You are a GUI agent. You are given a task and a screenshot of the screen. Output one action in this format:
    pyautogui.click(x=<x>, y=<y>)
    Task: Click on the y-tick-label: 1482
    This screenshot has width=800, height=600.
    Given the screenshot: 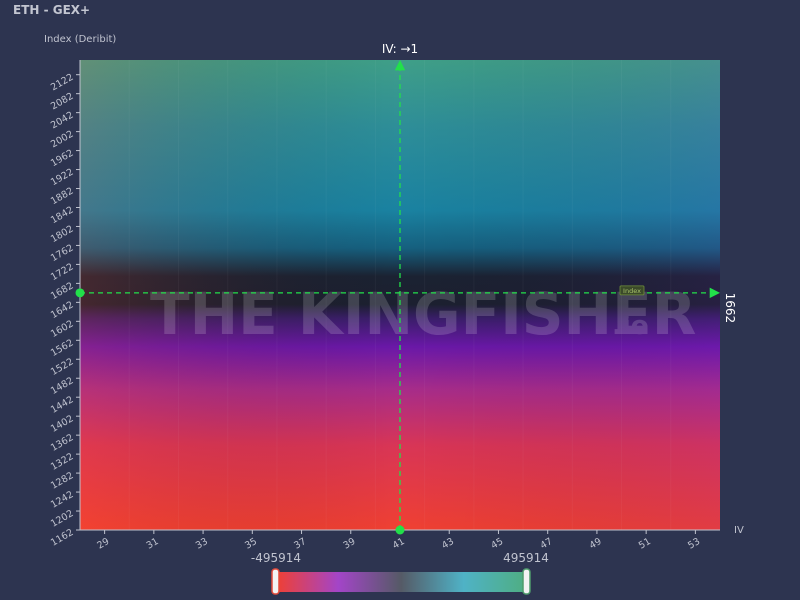 What is the action you would take?
    pyautogui.click(x=62, y=386)
    